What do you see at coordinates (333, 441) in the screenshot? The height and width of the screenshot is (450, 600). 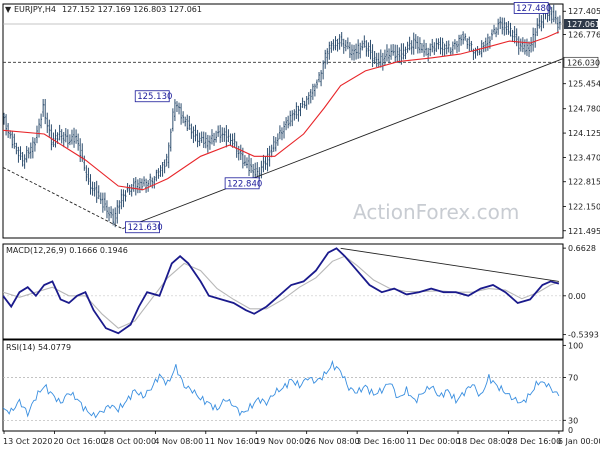 I see `x-axis-date-label: 26 Nov 08:00` at bounding box center [333, 441].